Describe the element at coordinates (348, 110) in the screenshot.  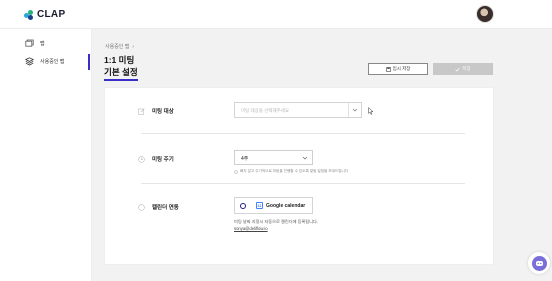
I see `select-divider` at that location.